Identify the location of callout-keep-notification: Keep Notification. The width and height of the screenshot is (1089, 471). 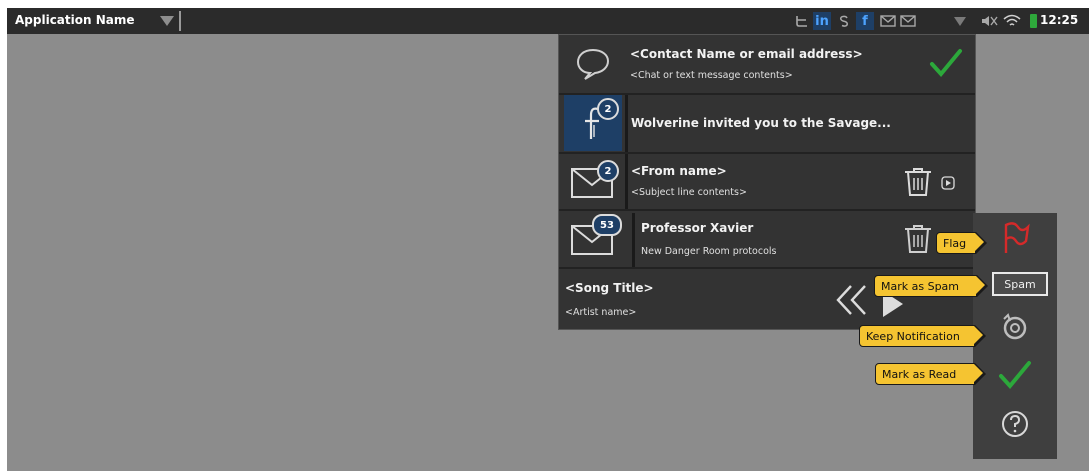
(922, 336).